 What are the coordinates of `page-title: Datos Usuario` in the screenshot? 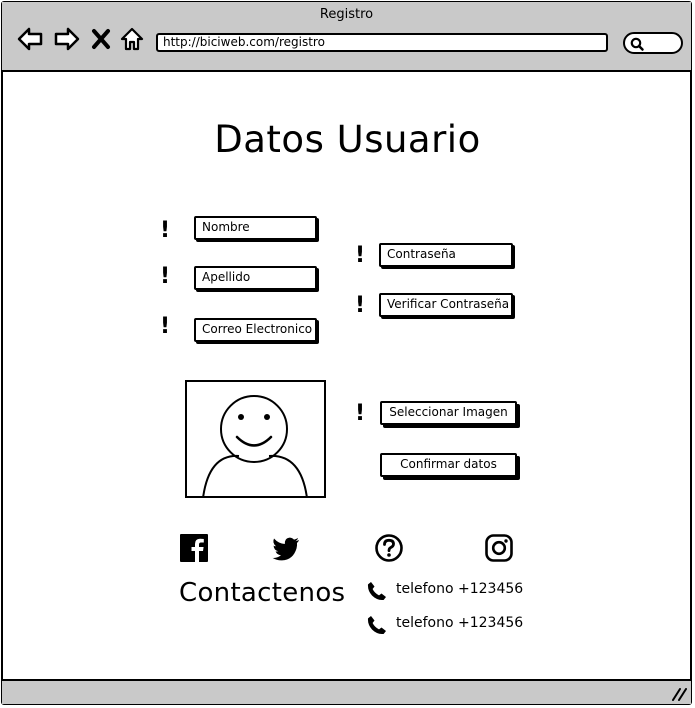 It's located at (347, 139).